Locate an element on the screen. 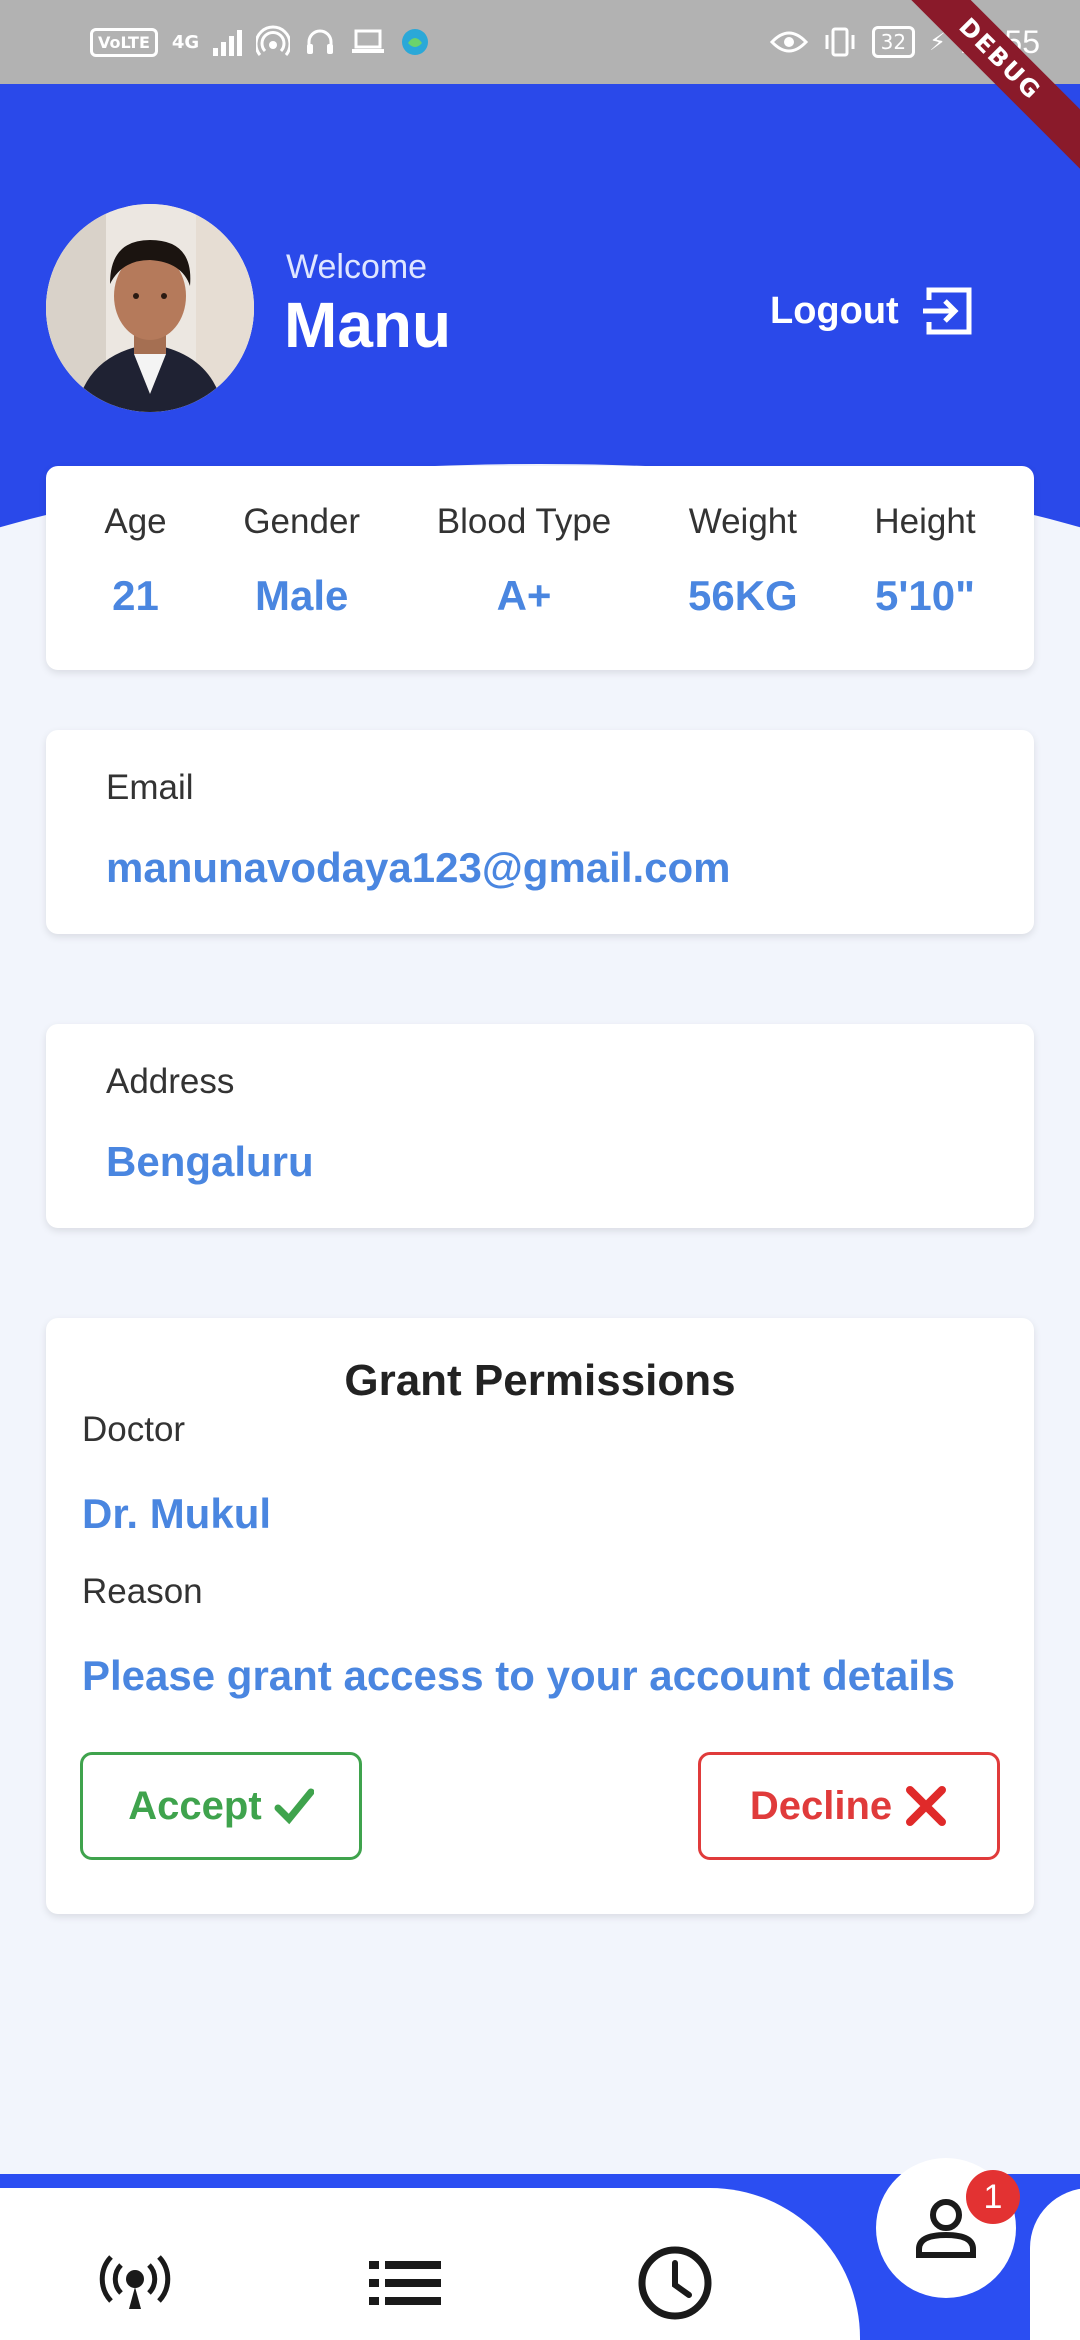  user-name: Manu is located at coordinates (368, 325).